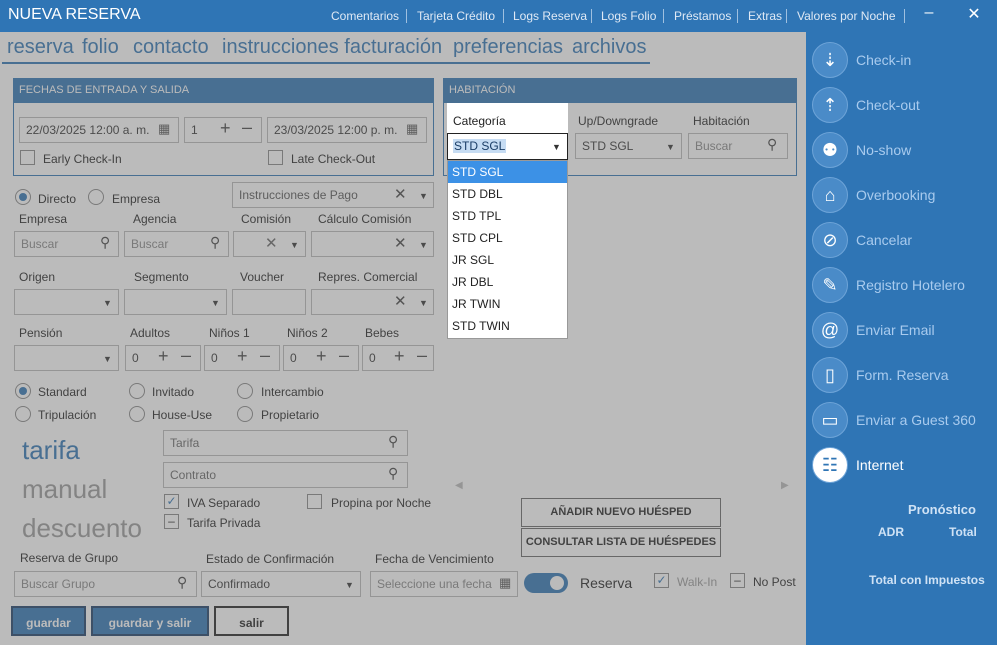  I want to click on tab-instrucciones-facturacion: instrucciones facturación, so click(332, 47).